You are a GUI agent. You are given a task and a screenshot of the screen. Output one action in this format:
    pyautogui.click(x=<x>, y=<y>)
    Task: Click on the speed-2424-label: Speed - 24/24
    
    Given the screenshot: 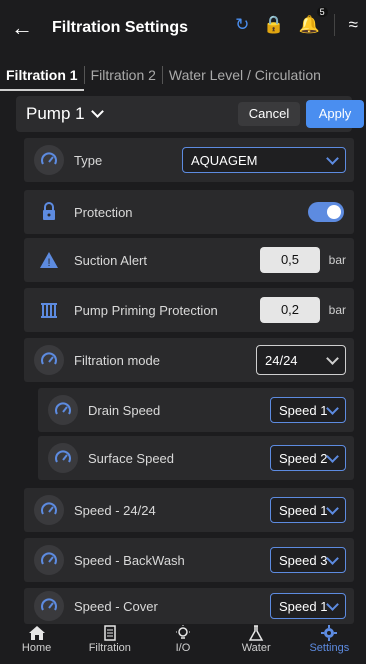 What is the action you would take?
    pyautogui.click(x=115, y=510)
    